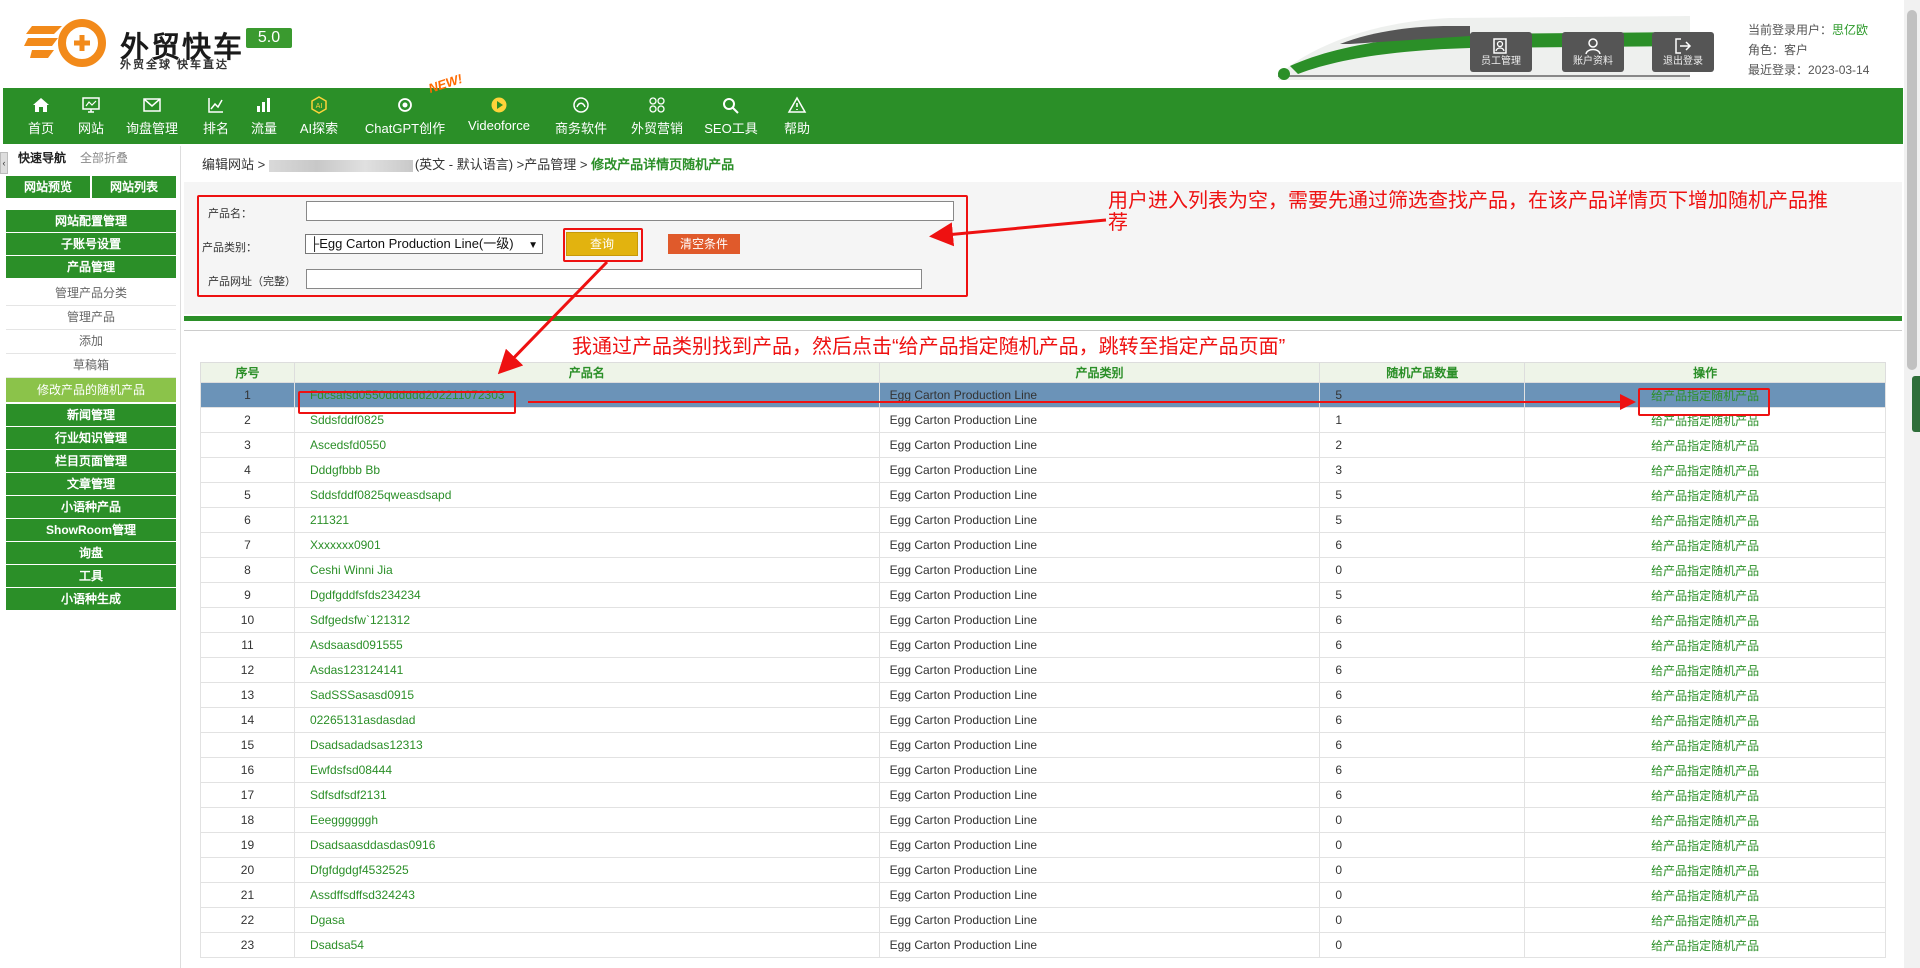  I want to click on product-category-select: ├Egg Carton Production Line(一级) ▼, so click(424, 244).